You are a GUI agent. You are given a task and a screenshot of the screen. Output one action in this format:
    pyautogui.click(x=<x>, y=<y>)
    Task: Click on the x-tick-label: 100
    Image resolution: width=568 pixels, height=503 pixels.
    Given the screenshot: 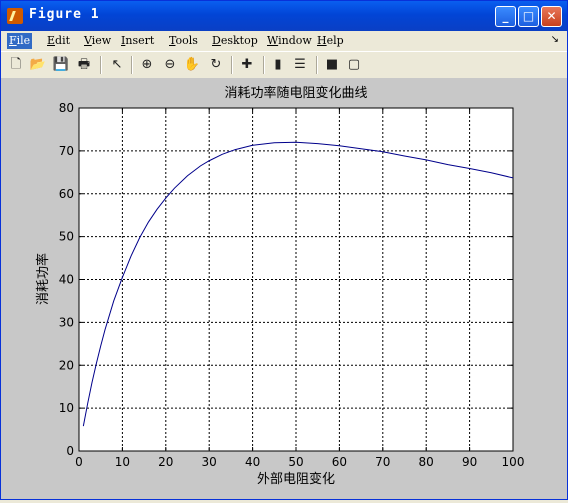 What is the action you would take?
    pyautogui.click(x=513, y=462)
    